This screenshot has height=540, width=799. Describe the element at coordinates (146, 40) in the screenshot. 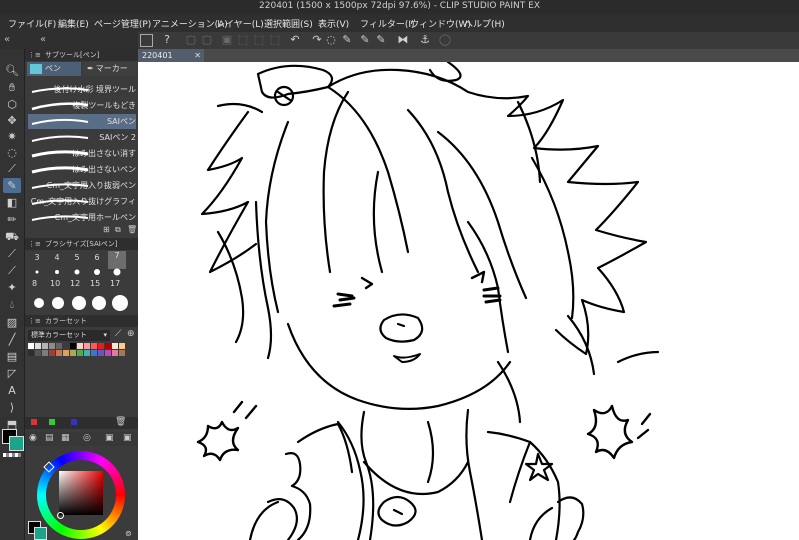

I see `companion-icon` at that location.